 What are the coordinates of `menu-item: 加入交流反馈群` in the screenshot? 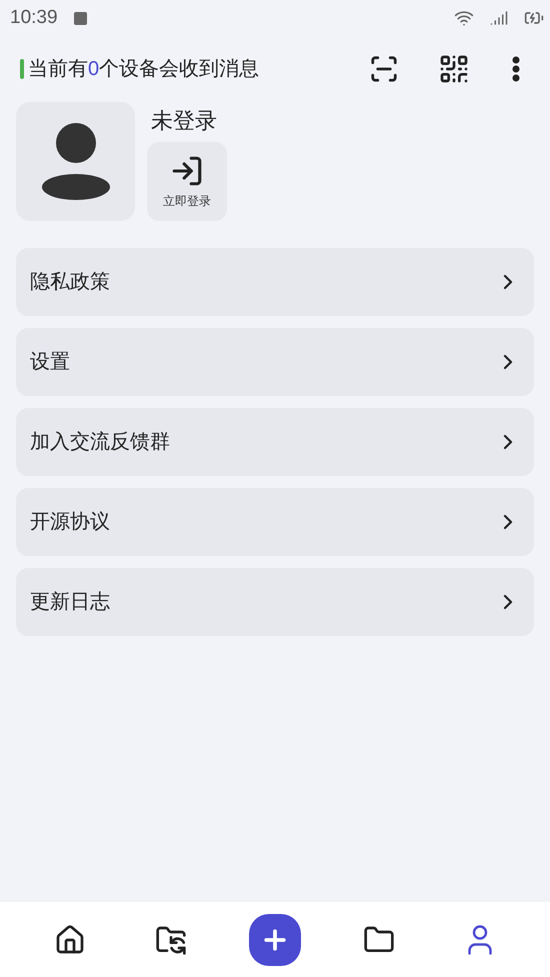 It's located at (275, 442).